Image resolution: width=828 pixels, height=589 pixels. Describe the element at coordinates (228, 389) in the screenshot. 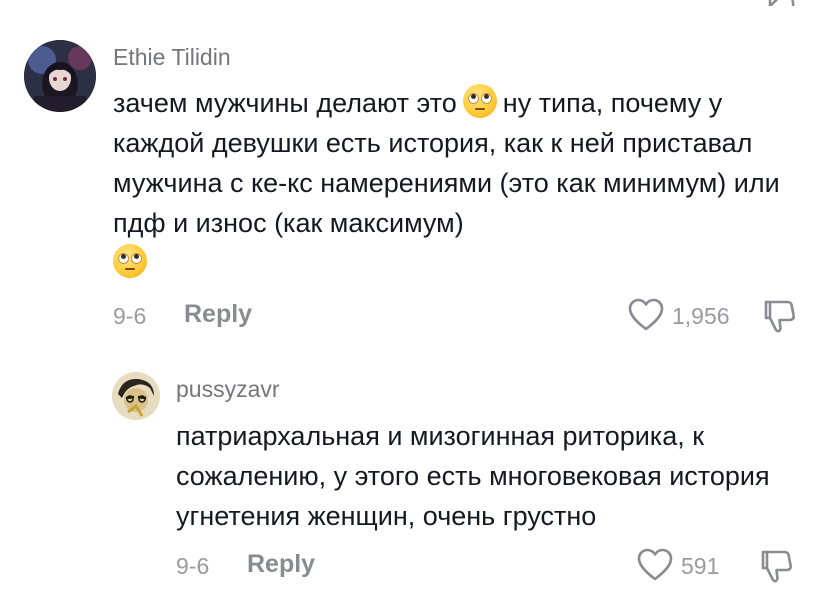

I see `reply-username: pussyzavr` at that location.